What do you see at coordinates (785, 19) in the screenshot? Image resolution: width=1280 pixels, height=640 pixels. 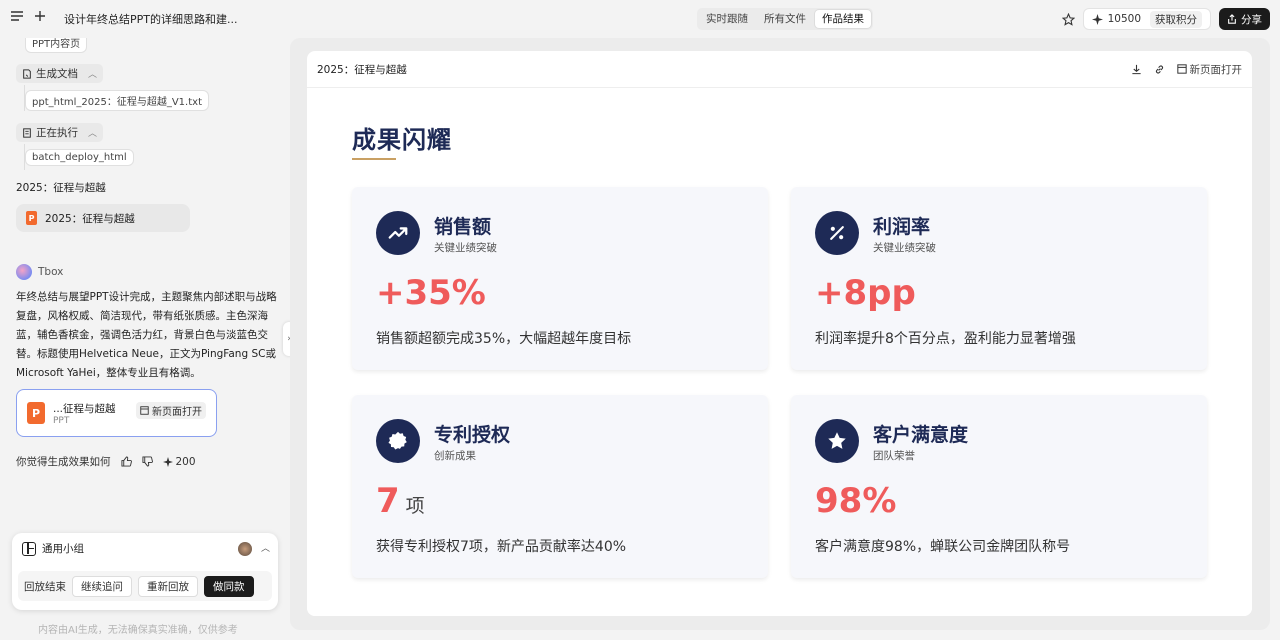 I see `tab-all-files: 所有文件` at bounding box center [785, 19].